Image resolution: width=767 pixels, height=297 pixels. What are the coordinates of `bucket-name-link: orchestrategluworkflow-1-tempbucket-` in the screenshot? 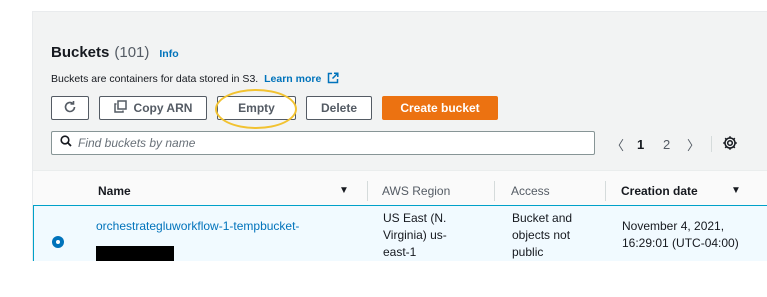 It's located at (197, 226).